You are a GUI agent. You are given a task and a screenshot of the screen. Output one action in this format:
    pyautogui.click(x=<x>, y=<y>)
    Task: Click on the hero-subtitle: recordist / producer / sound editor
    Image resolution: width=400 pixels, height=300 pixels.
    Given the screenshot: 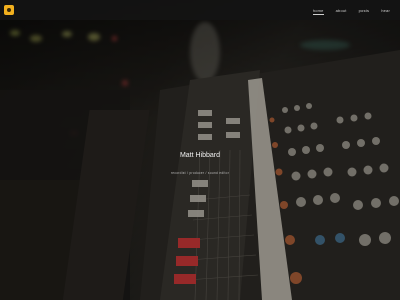 What is the action you would take?
    pyautogui.click(x=200, y=173)
    